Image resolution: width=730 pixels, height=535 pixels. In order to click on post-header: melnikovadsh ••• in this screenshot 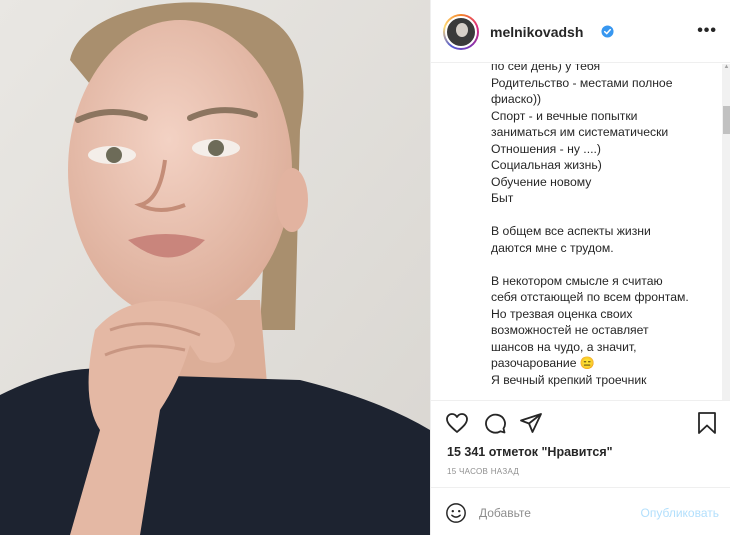, I will do `click(580, 31)`.